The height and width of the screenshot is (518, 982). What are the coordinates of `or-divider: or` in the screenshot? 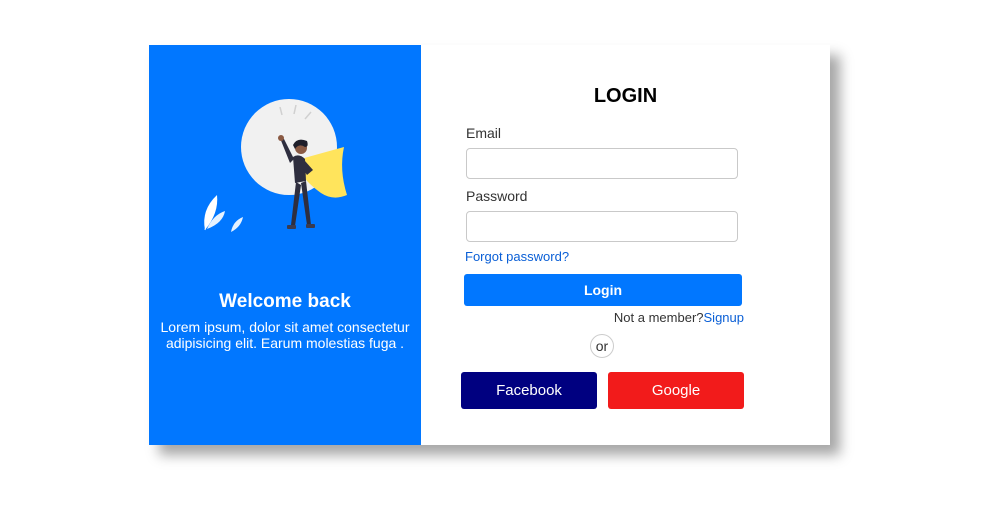 It's located at (602, 346).